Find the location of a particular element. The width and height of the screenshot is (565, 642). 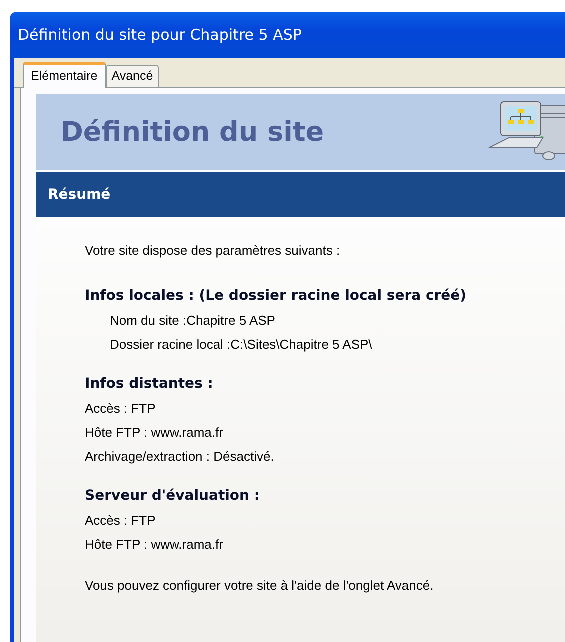

intro-text: Votre site dispose des paramètres suivants : is located at coordinates (213, 250).